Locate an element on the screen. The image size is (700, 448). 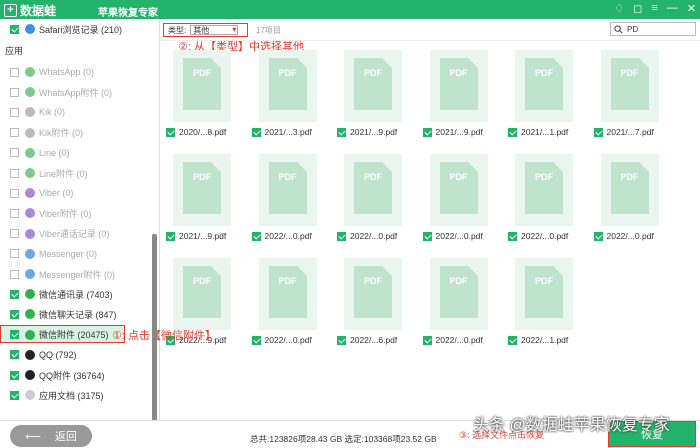
sidebar-item-label: Viber通话记录 (0) is located at coordinates (74, 234).